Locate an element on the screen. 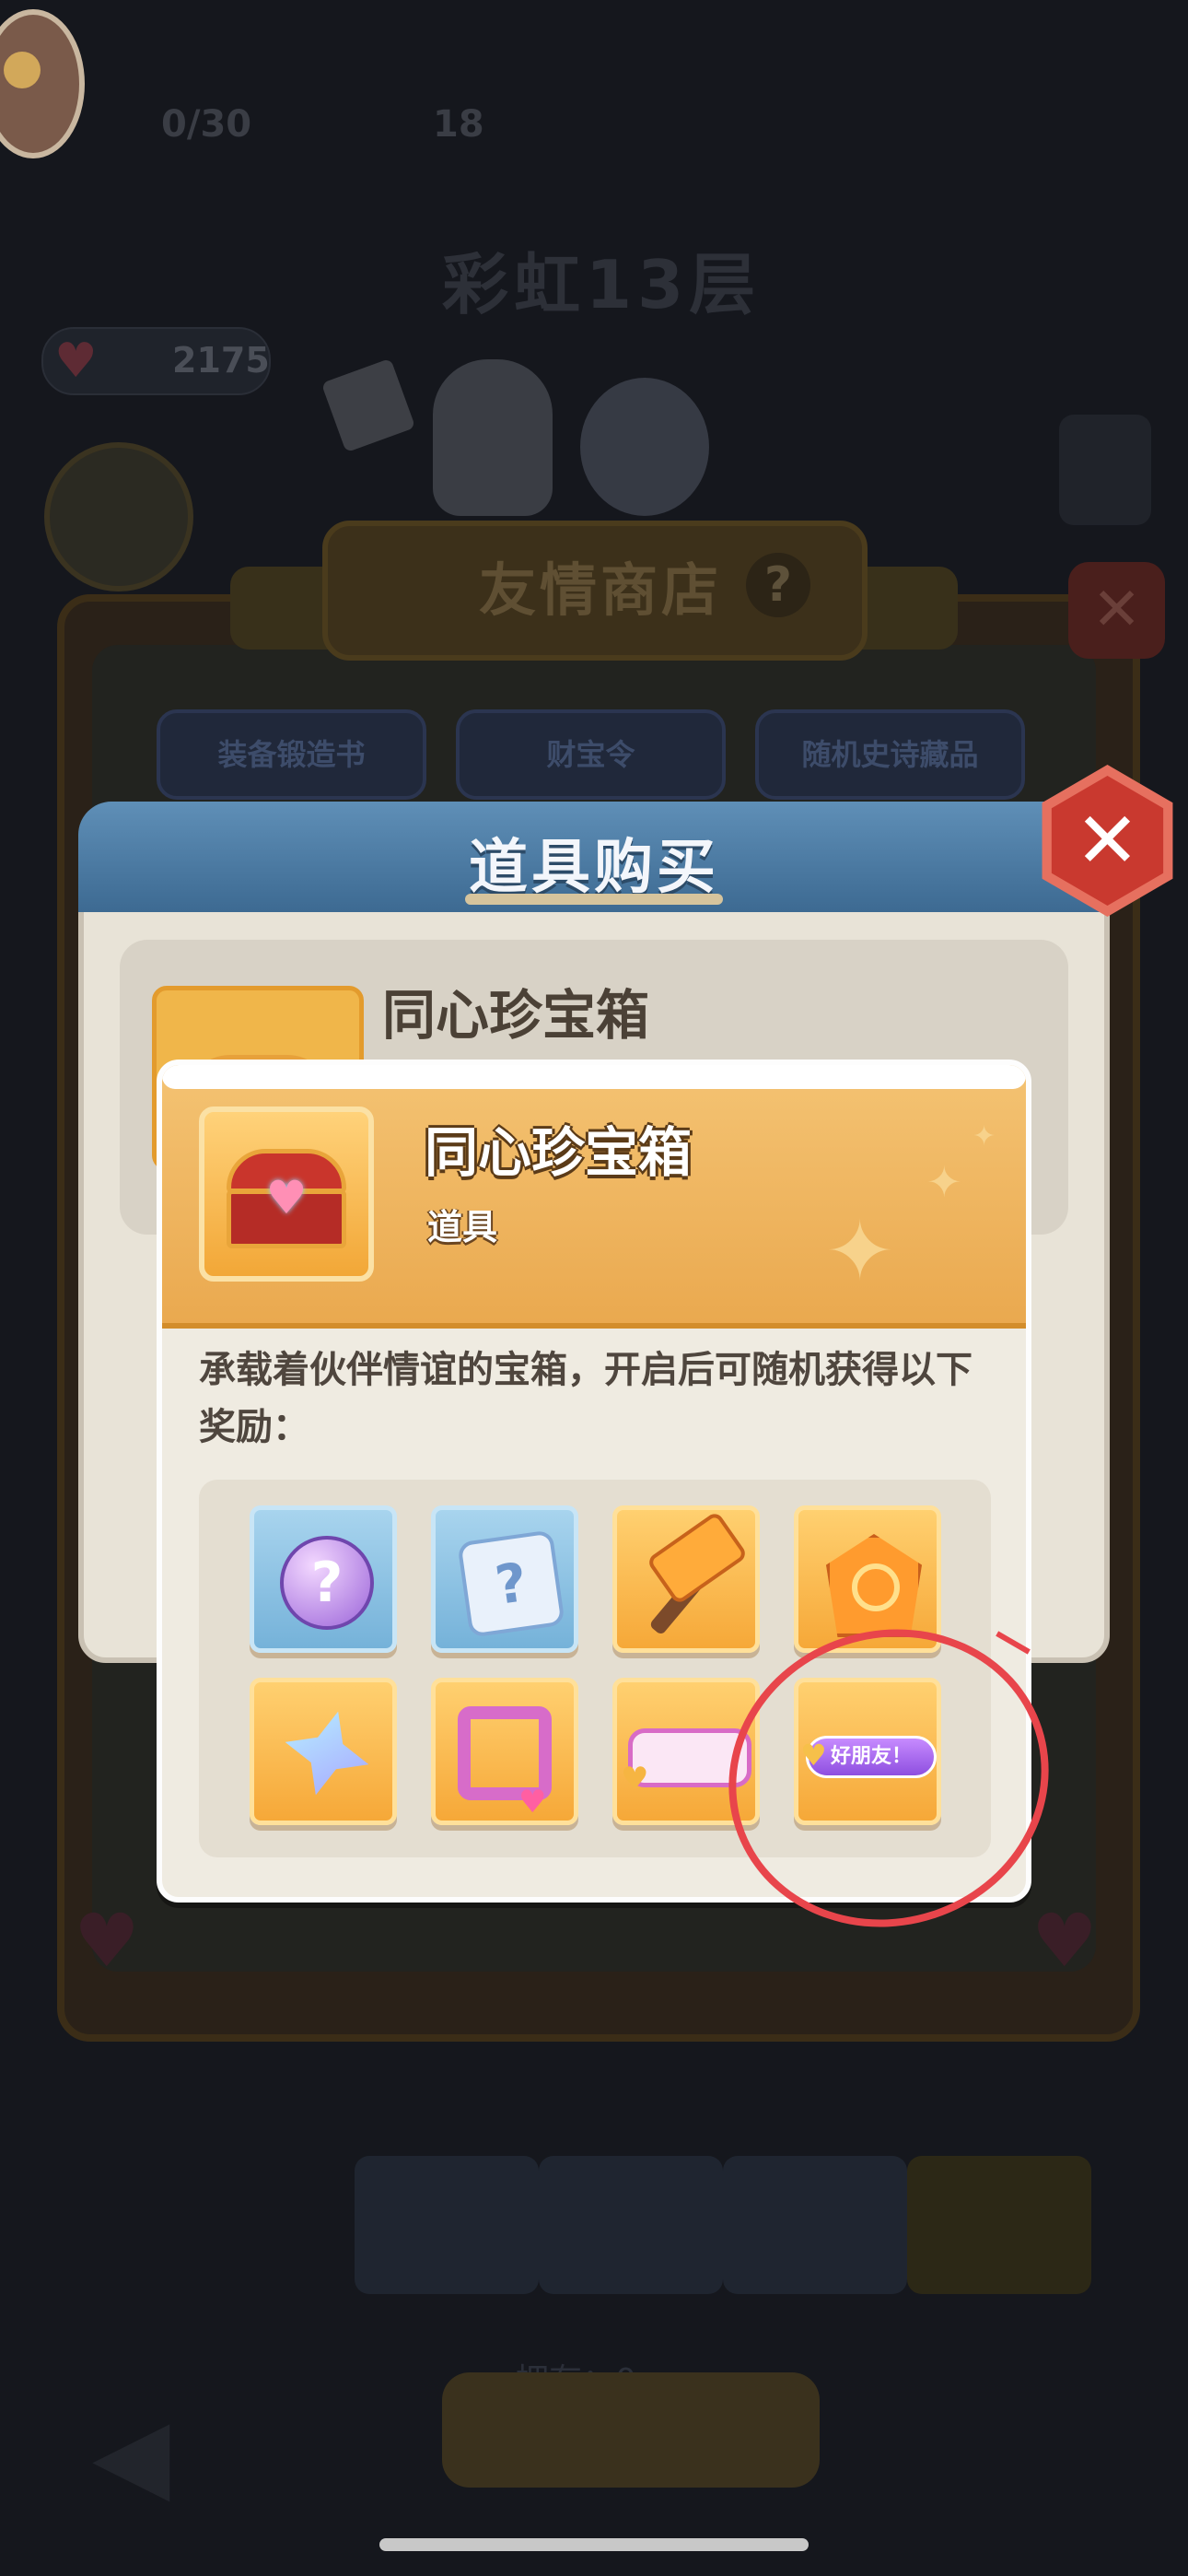 The width and height of the screenshot is (1188, 2576). snow-trim is located at coordinates (594, 1077).